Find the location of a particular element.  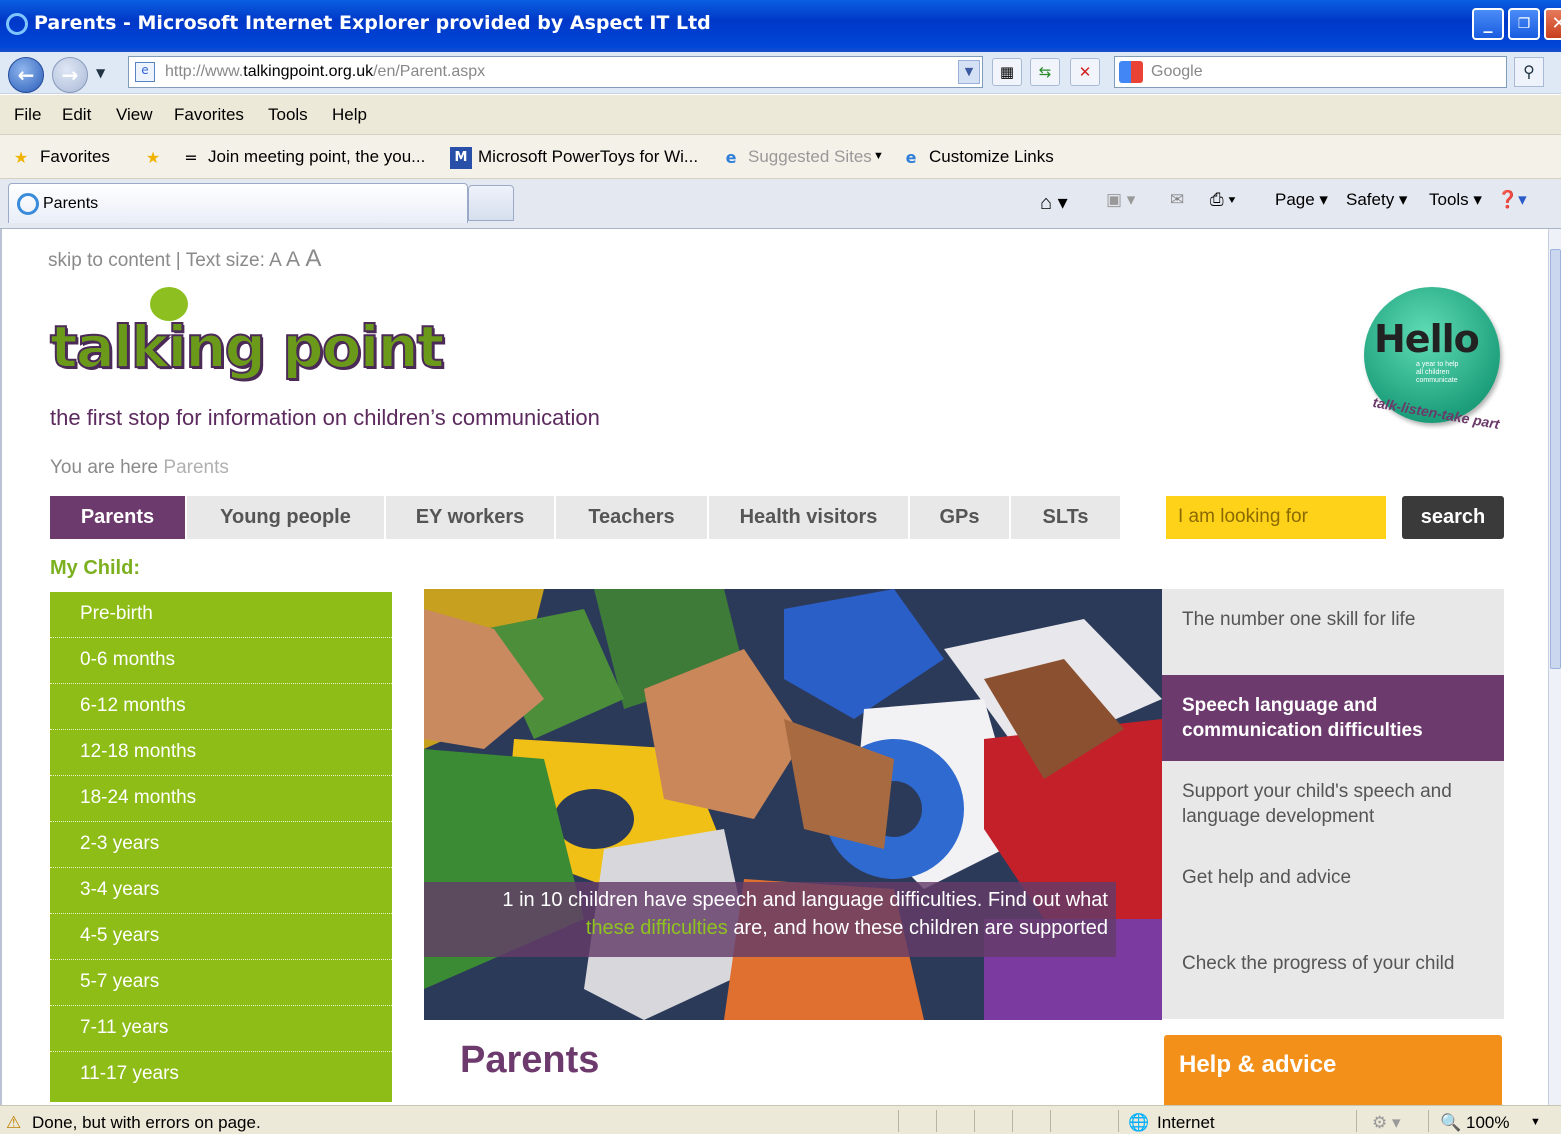

nav-tab-slts: SLTs is located at coordinates (1065, 517).